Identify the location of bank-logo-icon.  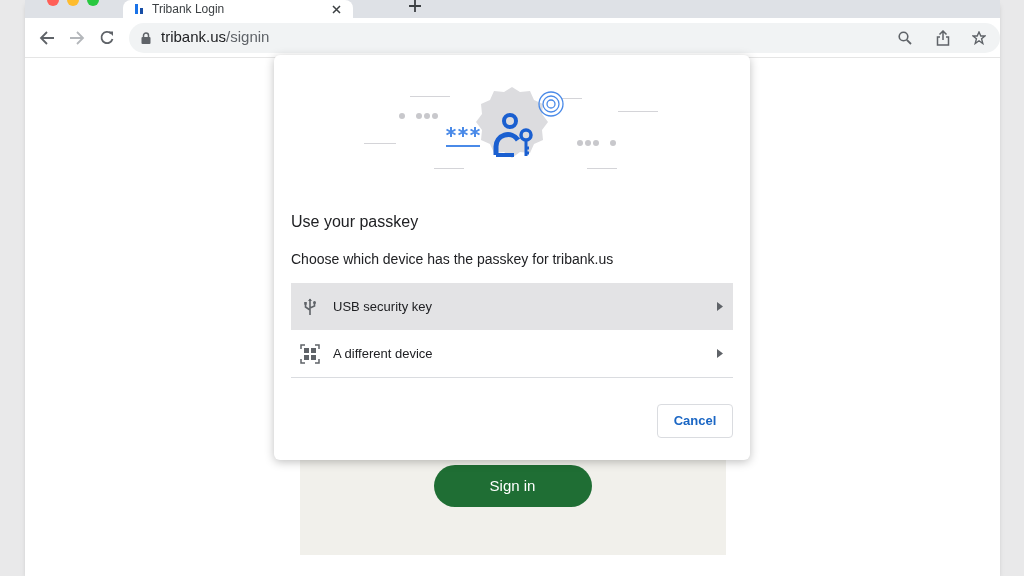
(139, 9).